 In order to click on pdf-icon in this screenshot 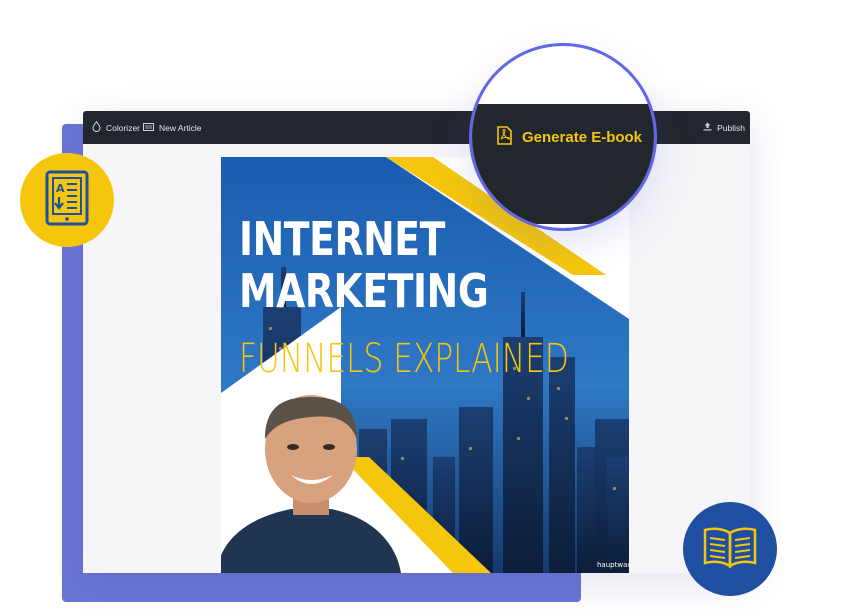, I will do `click(504, 137)`.